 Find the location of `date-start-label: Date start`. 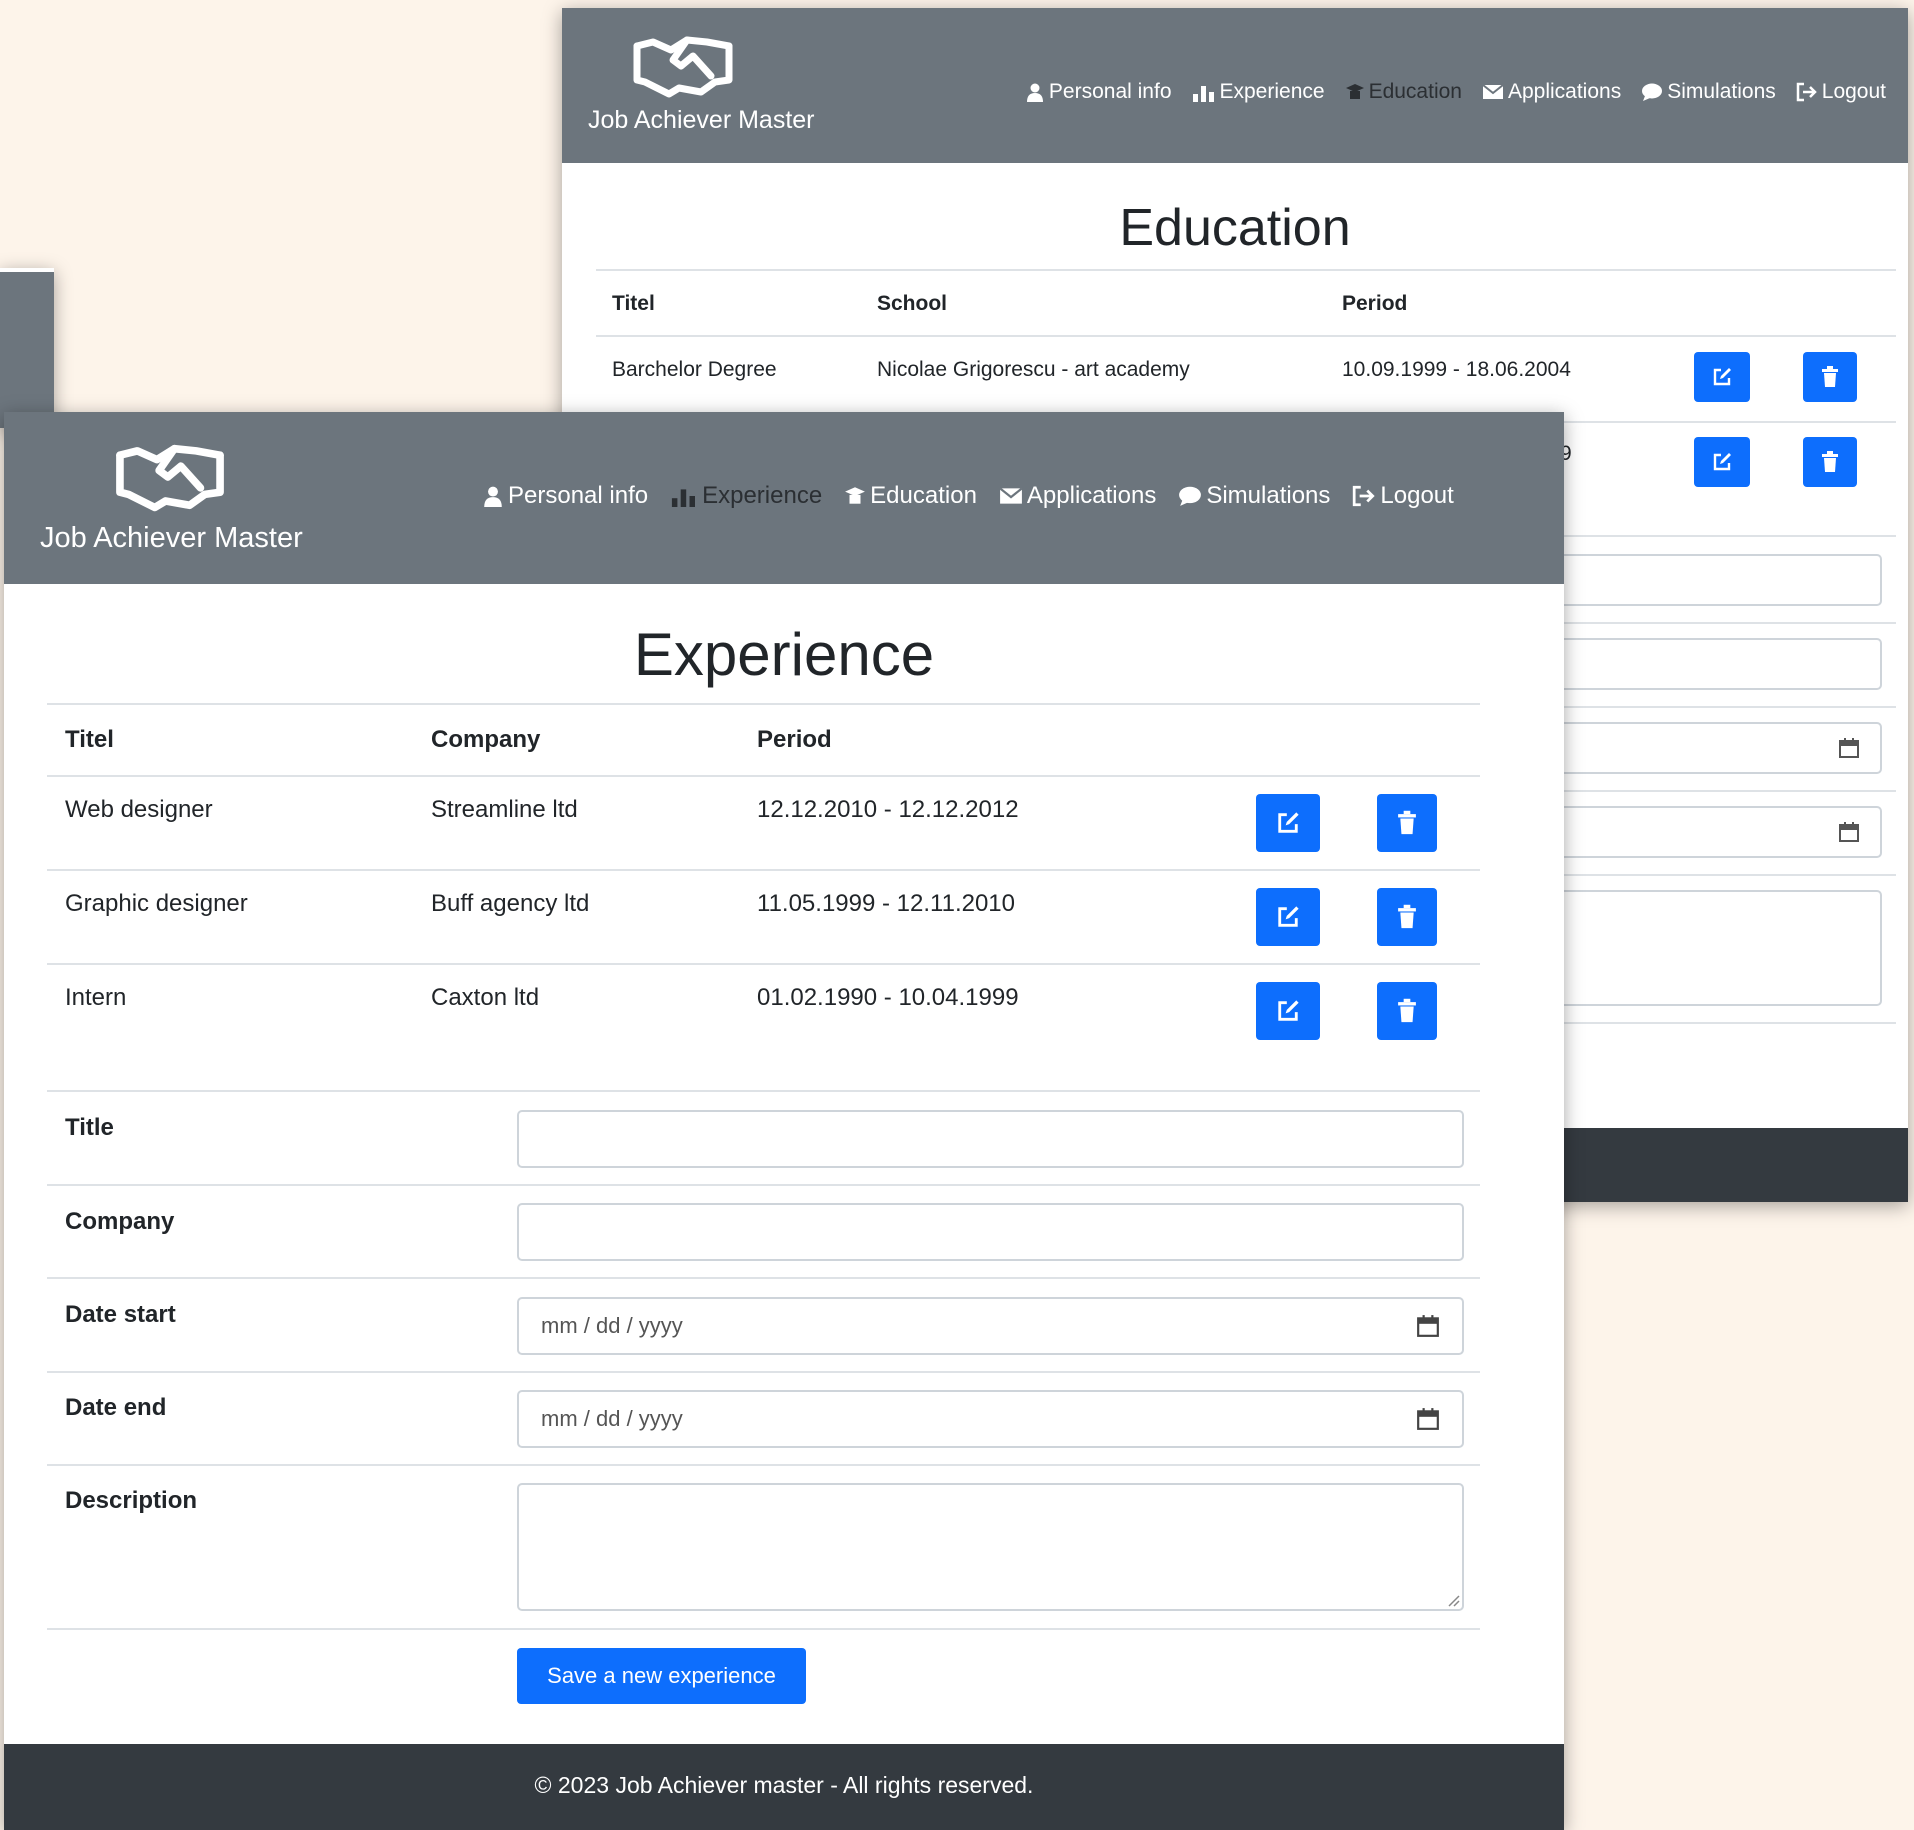

date-start-label: Date start is located at coordinates (120, 1314).